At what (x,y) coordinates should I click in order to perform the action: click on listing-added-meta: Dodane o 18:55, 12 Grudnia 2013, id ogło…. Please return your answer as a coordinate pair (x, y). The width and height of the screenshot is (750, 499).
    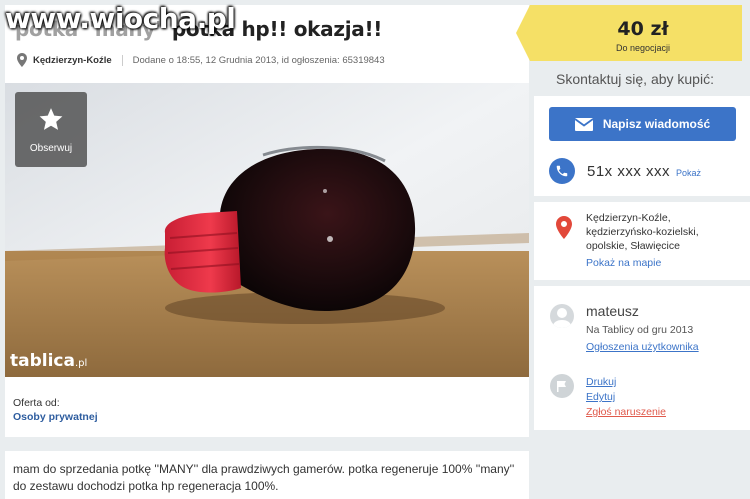
    Looking at the image, I should click on (258, 60).